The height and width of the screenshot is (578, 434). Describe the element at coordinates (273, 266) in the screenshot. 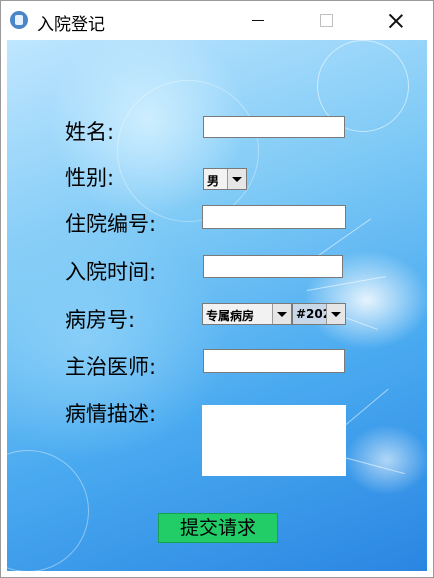

I see `admission-time-field` at that location.